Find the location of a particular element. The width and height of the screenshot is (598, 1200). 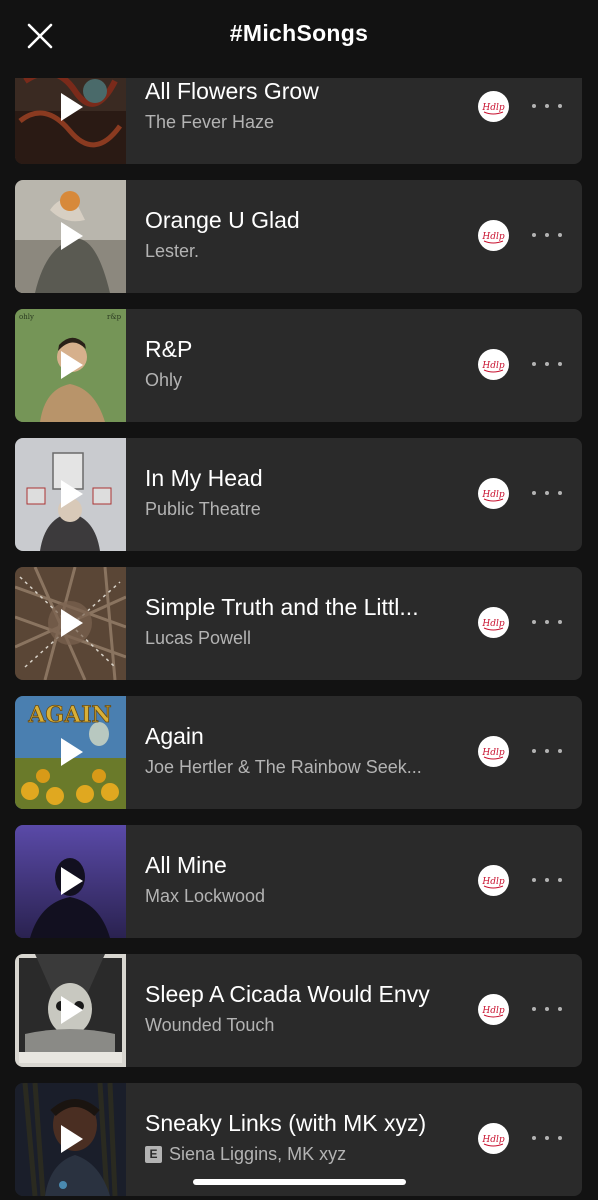

track-title: All Mine is located at coordinates (186, 865).